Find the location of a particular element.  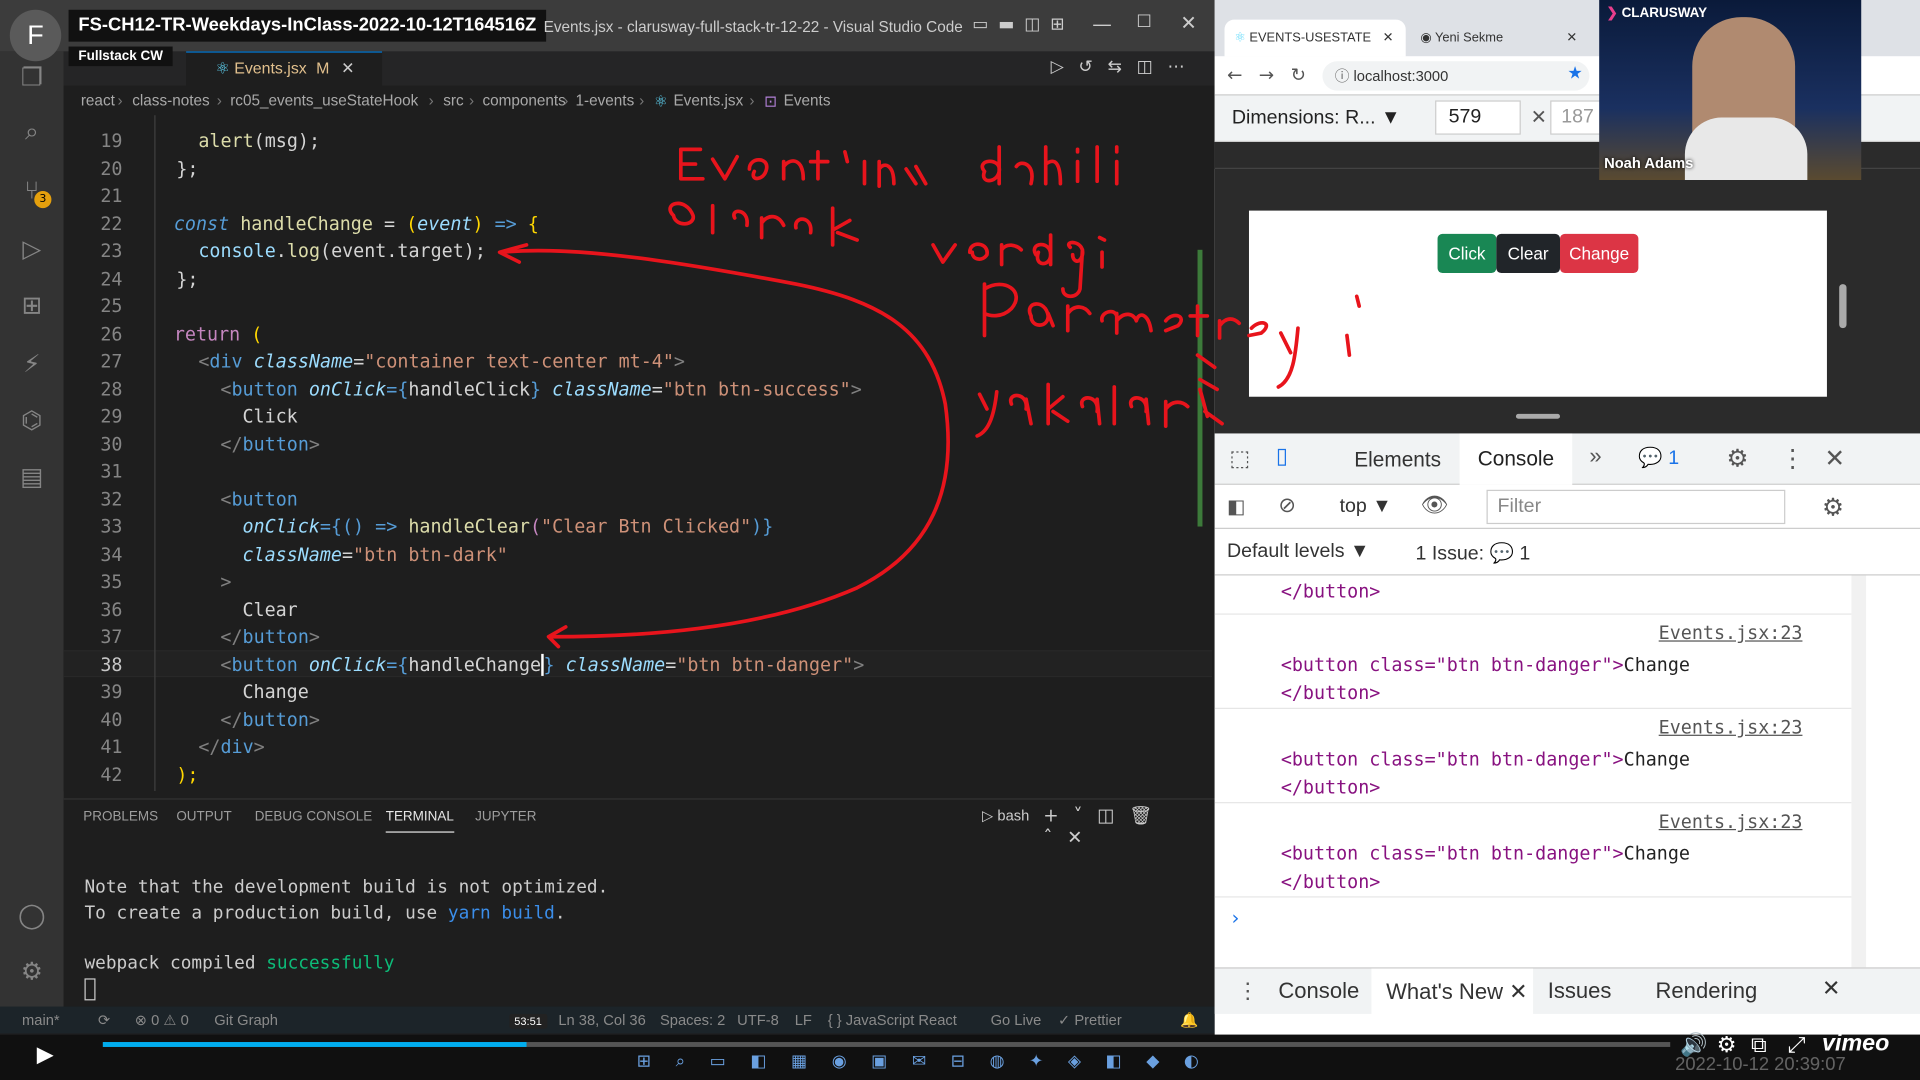

language-mode: { } JavaScript React is located at coordinates (892, 1019).